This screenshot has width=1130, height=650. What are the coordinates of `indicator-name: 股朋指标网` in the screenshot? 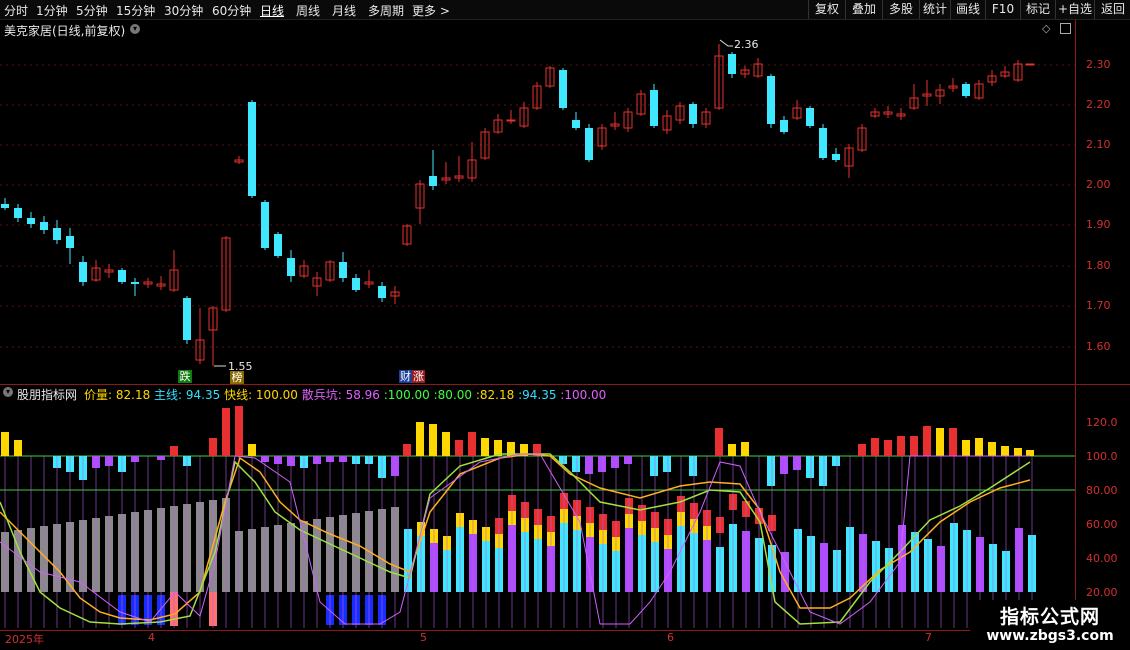 It's located at (47, 394).